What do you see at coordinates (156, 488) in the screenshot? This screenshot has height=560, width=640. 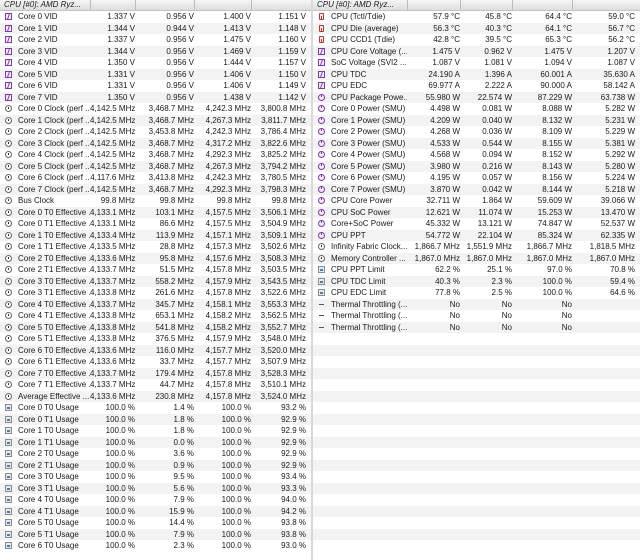 I see `sensor-row: Core 3 T1 Usage 100.0 % 5.6 % 100.0 % 93.3 %` at bounding box center [156, 488].